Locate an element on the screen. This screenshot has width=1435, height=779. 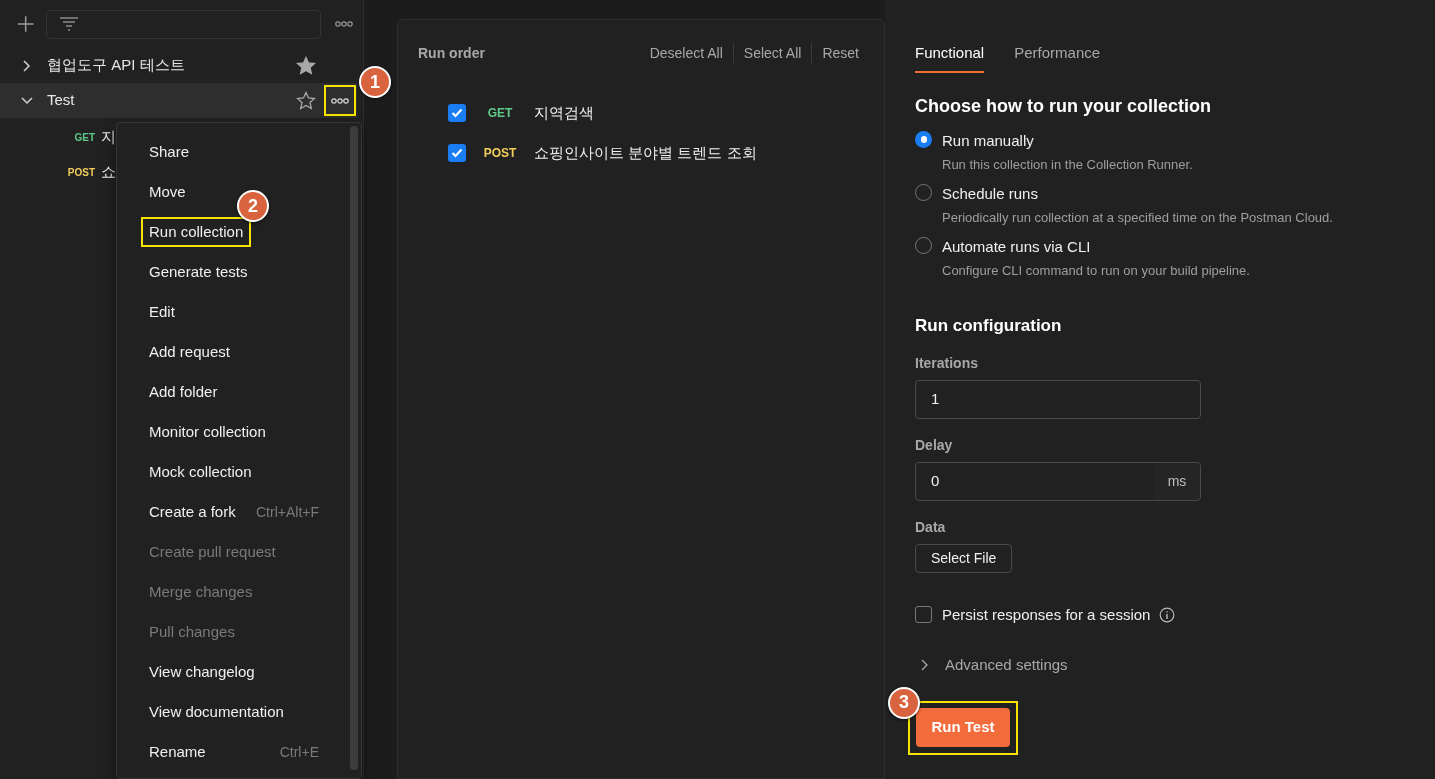
action-link: Reset is located at coordinates (840, 53).